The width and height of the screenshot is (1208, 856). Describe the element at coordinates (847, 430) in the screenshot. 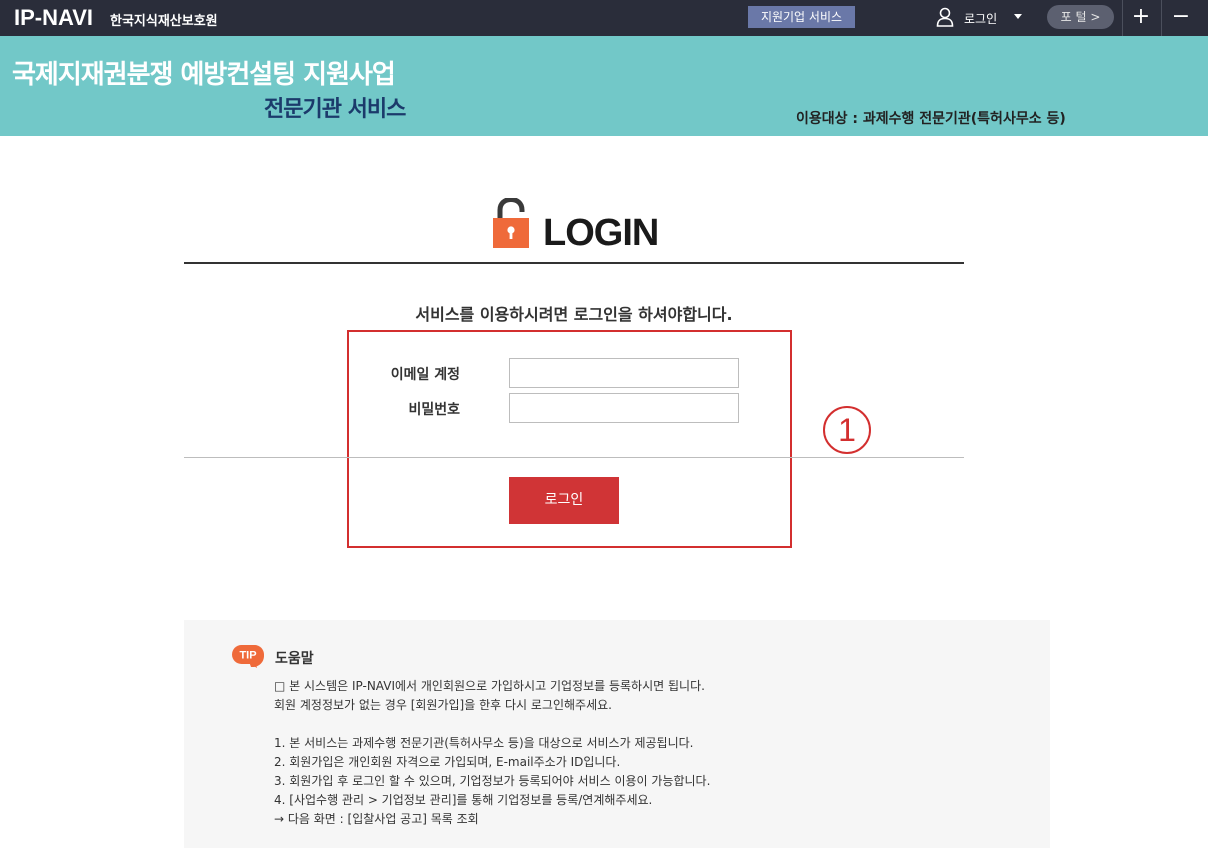

I see `annotation-number: 1` at that location.